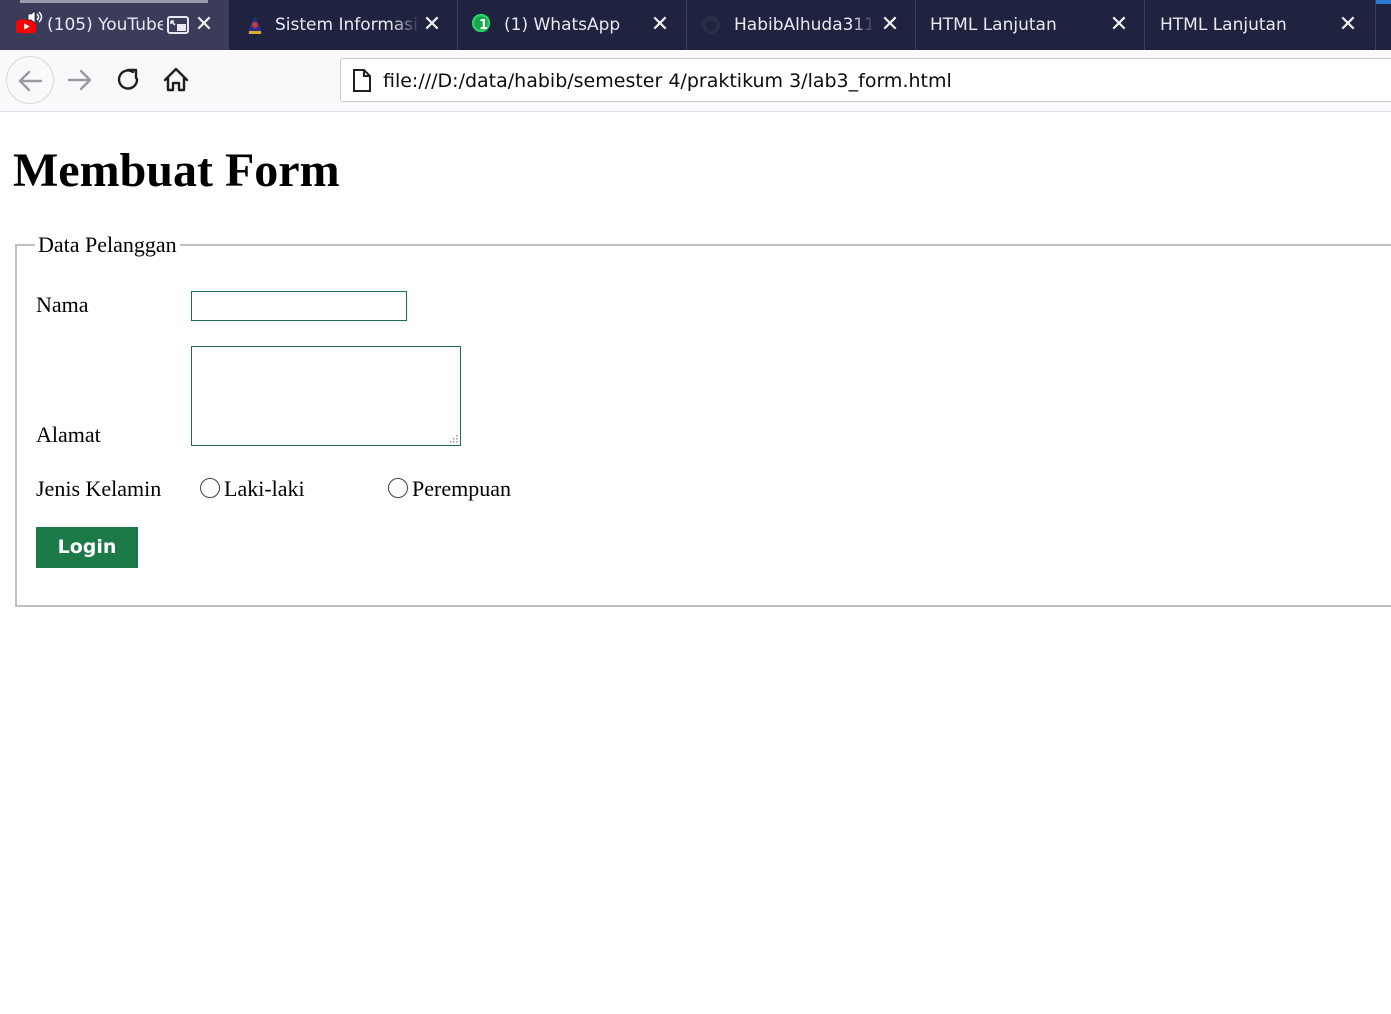 The image size is (1391, 1014). I want to click on tab-title: HabibAlhuda3119, so click(804, 25).